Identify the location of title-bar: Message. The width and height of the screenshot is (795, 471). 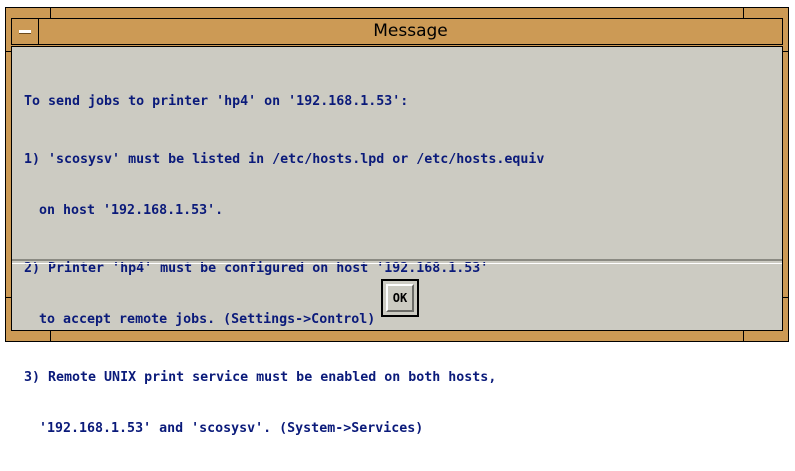
(397, 31).